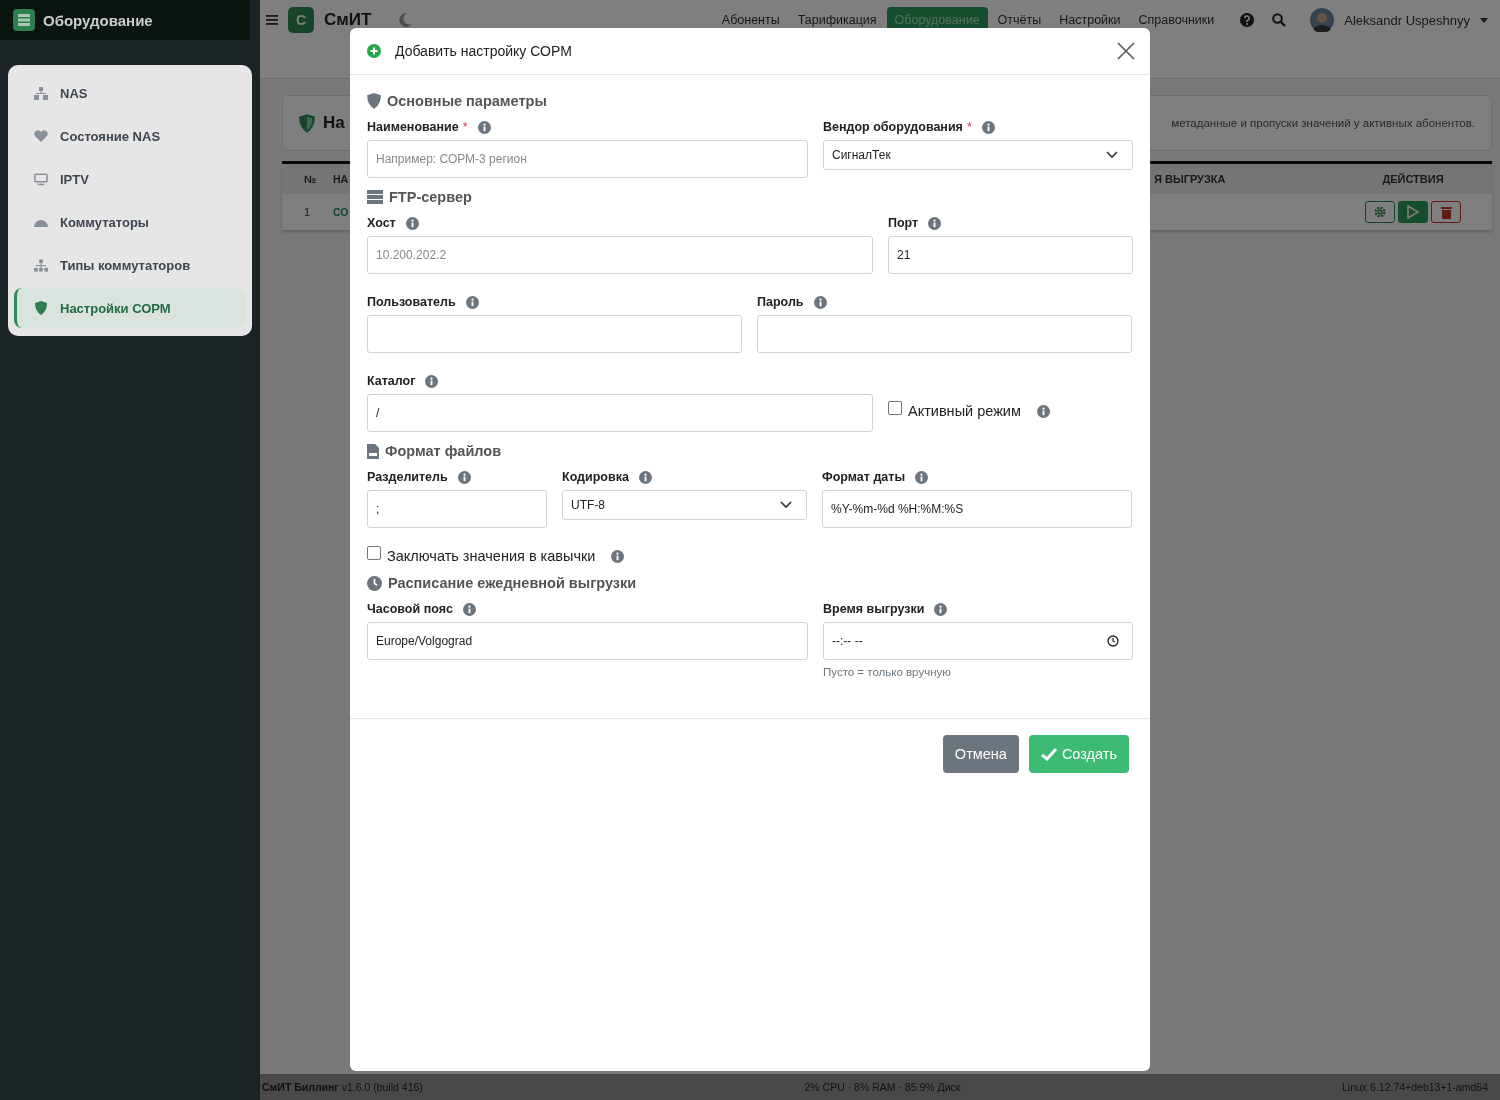 This screenshot has width=1500, height=1100. I want to click on sidebar-item: NAS, so click(130, 93).